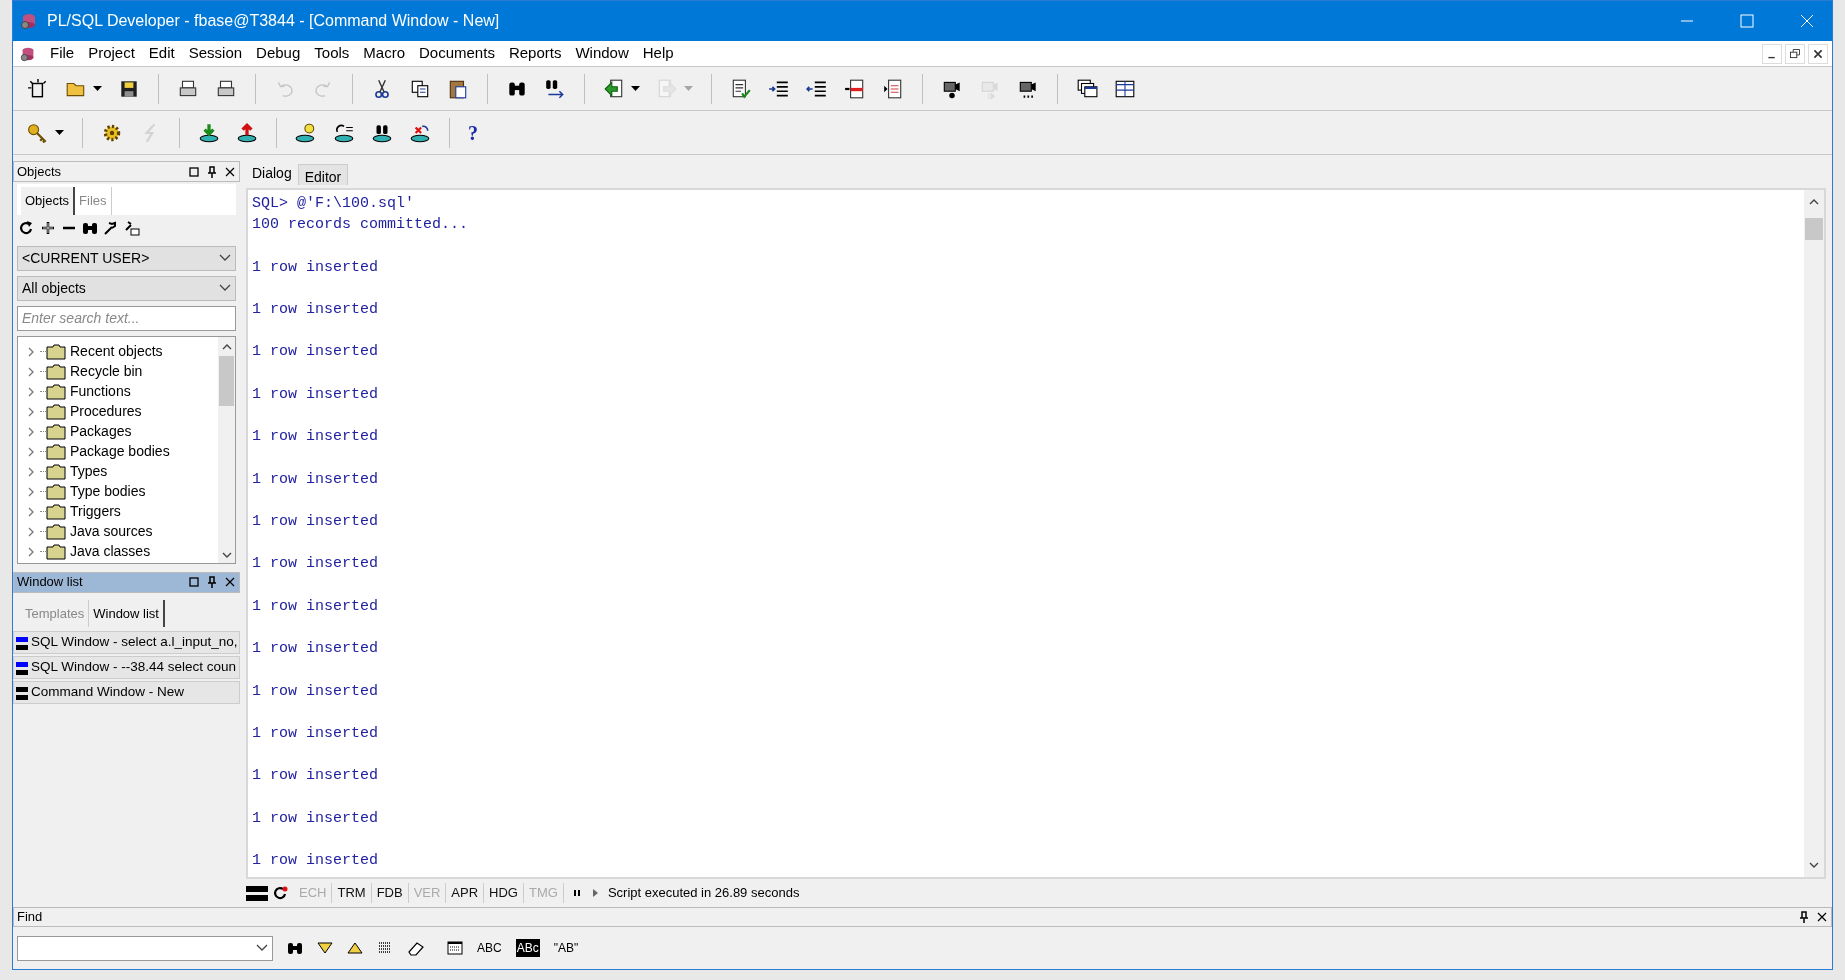 Image resolution: width=1845 pixels, height=980 pixels. I want to click on find-option: "AB", so click(566, 948).